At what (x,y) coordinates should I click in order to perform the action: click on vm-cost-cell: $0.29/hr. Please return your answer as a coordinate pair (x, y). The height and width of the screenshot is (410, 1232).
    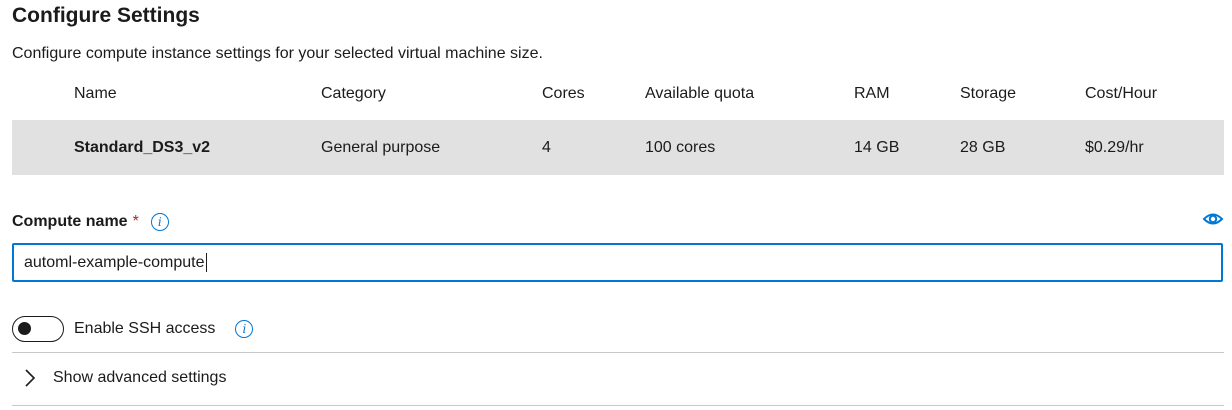
    Looking at the image, I should click on (1114, 147).